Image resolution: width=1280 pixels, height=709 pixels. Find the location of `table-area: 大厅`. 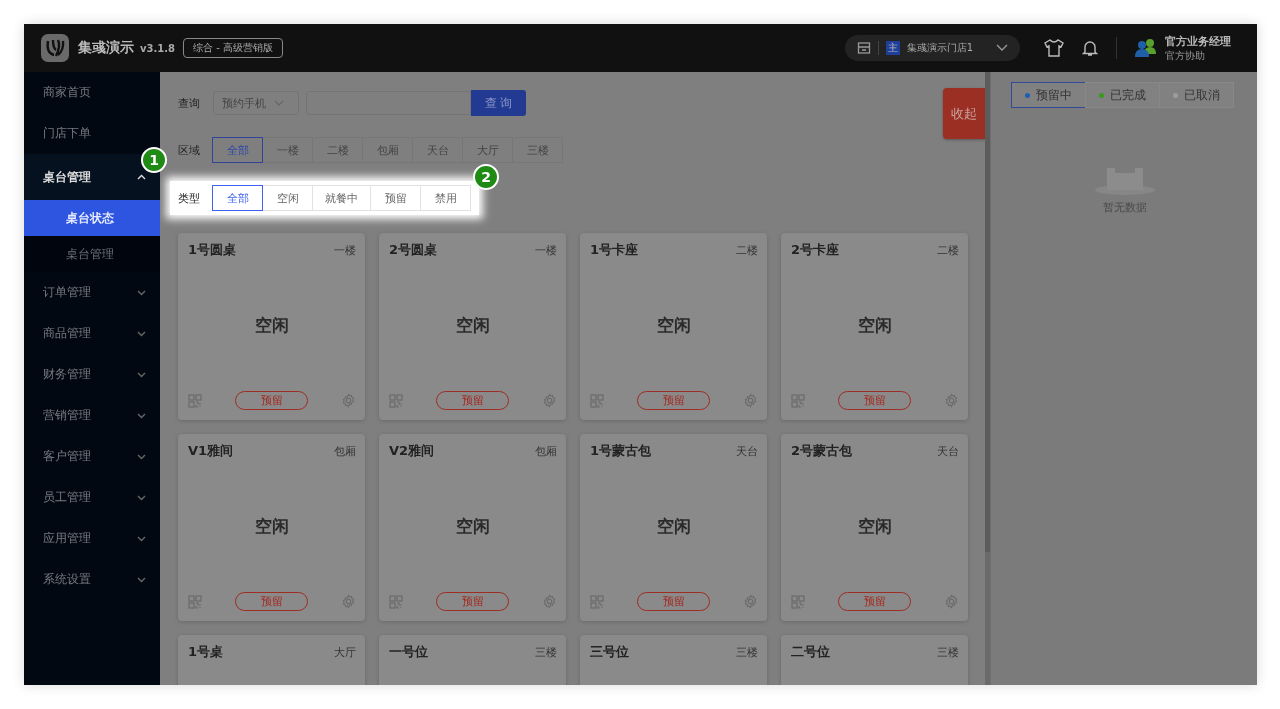

table-area: 大厅 is located at coordinates (345, 652).